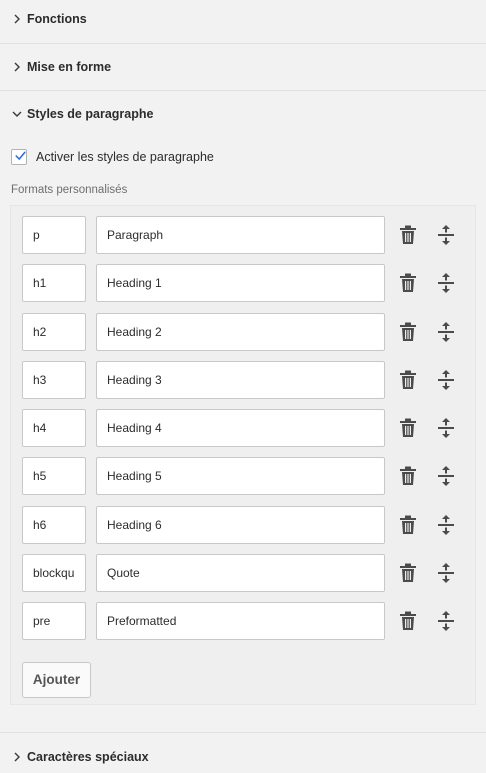 Image resolution: width=486 pixels, height=773 pixels. I want to click on section-title: Mise en forme, so click(69, 67).